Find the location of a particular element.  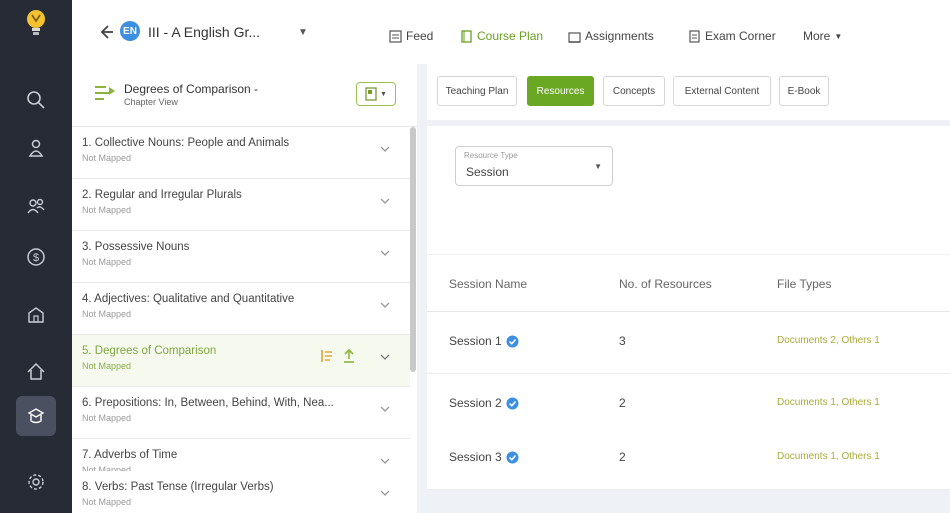

sidebar-item-fees: $ is located at coordinates (36, 257).